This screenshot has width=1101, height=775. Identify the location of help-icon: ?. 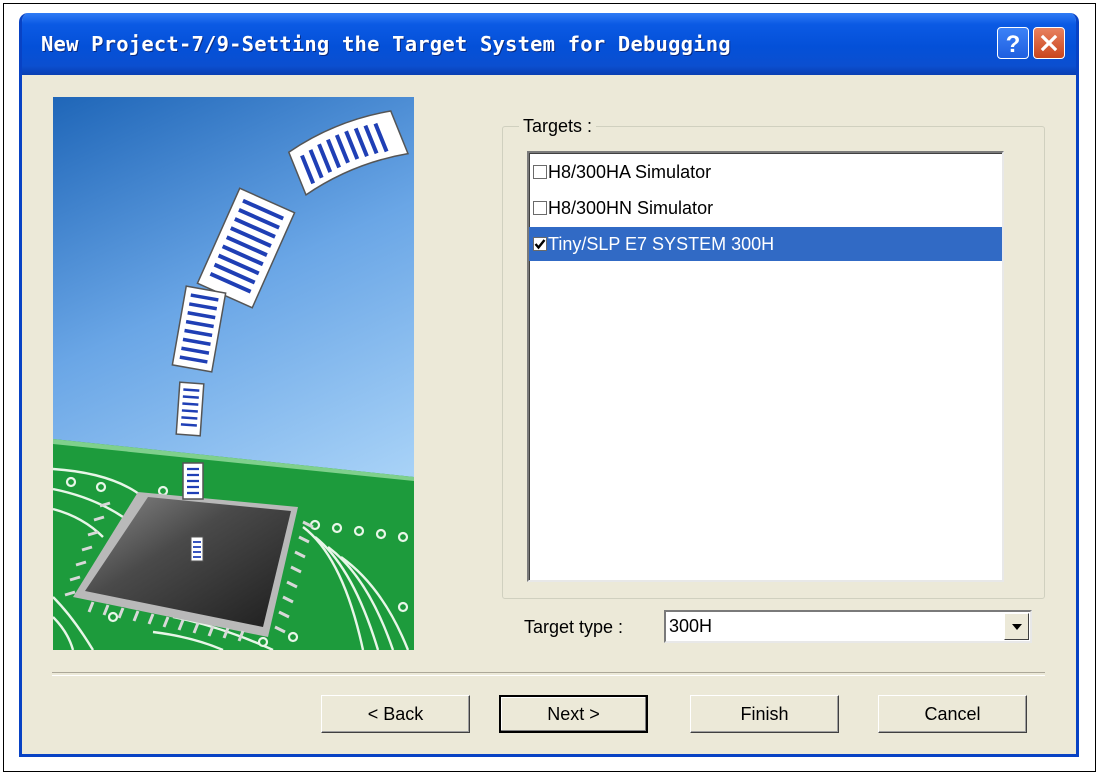
(1013, 43).